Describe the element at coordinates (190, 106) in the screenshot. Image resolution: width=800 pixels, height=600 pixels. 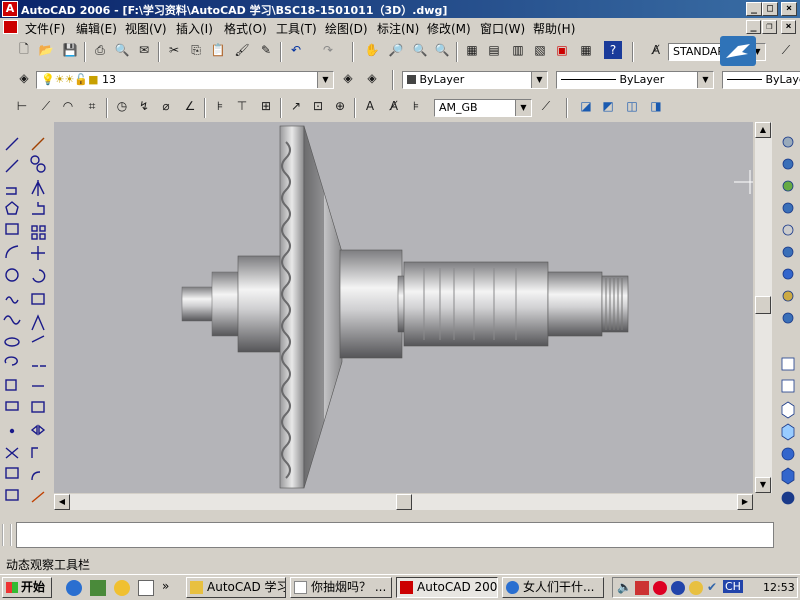
I see `angular-dim-icon: ∠` at that location.